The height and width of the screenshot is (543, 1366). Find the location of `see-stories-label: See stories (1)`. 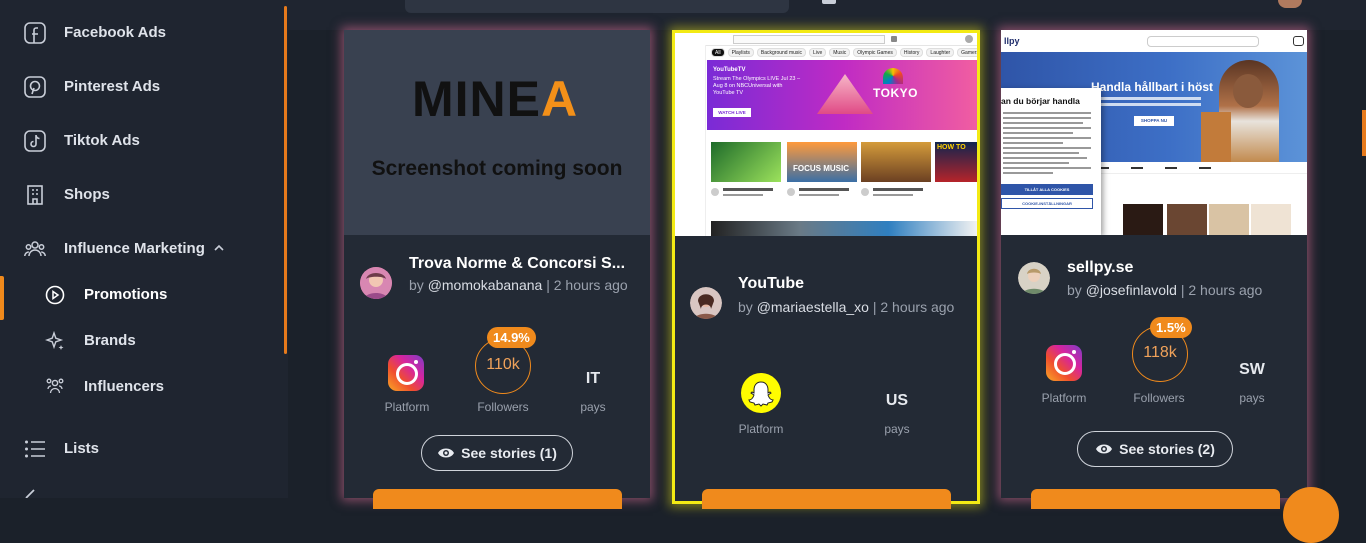

see-stories-label: See stories (1) is located at coordinates (509, 453).